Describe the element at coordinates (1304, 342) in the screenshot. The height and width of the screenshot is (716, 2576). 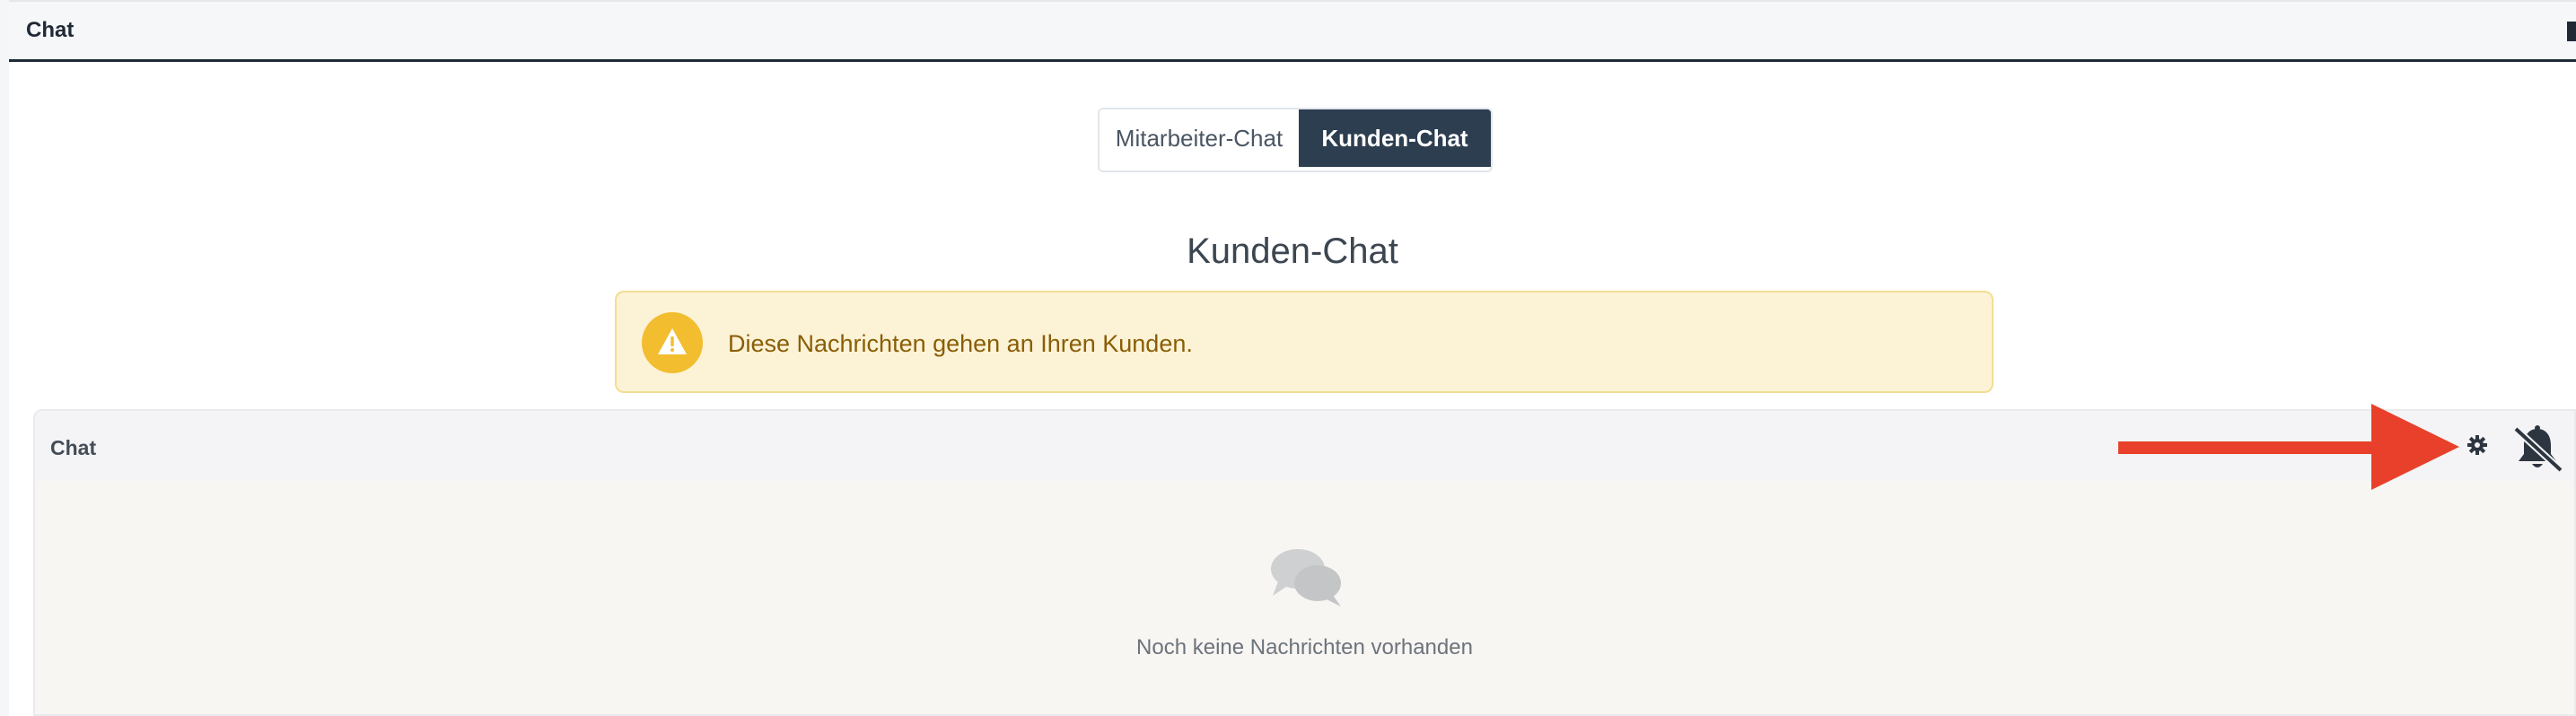
I see `warning-alert: Diese Nachrichten gehen an Ihren Kunden.` at that location.